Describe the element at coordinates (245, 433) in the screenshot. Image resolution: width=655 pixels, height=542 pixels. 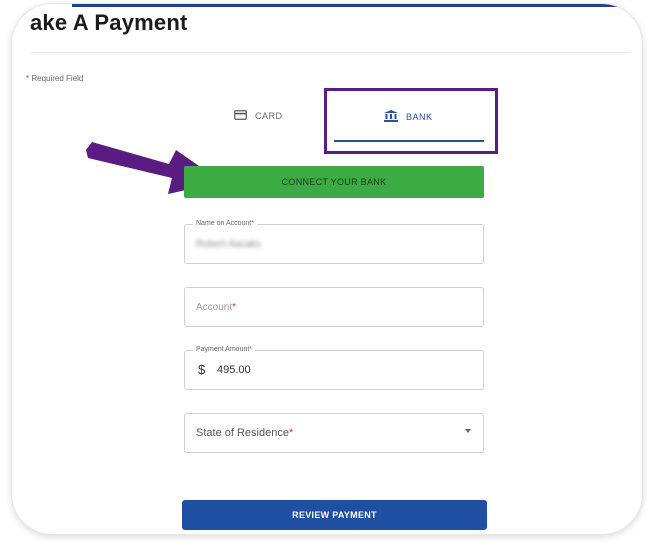
I see `state-placeholder: State of Residence*` at that location.